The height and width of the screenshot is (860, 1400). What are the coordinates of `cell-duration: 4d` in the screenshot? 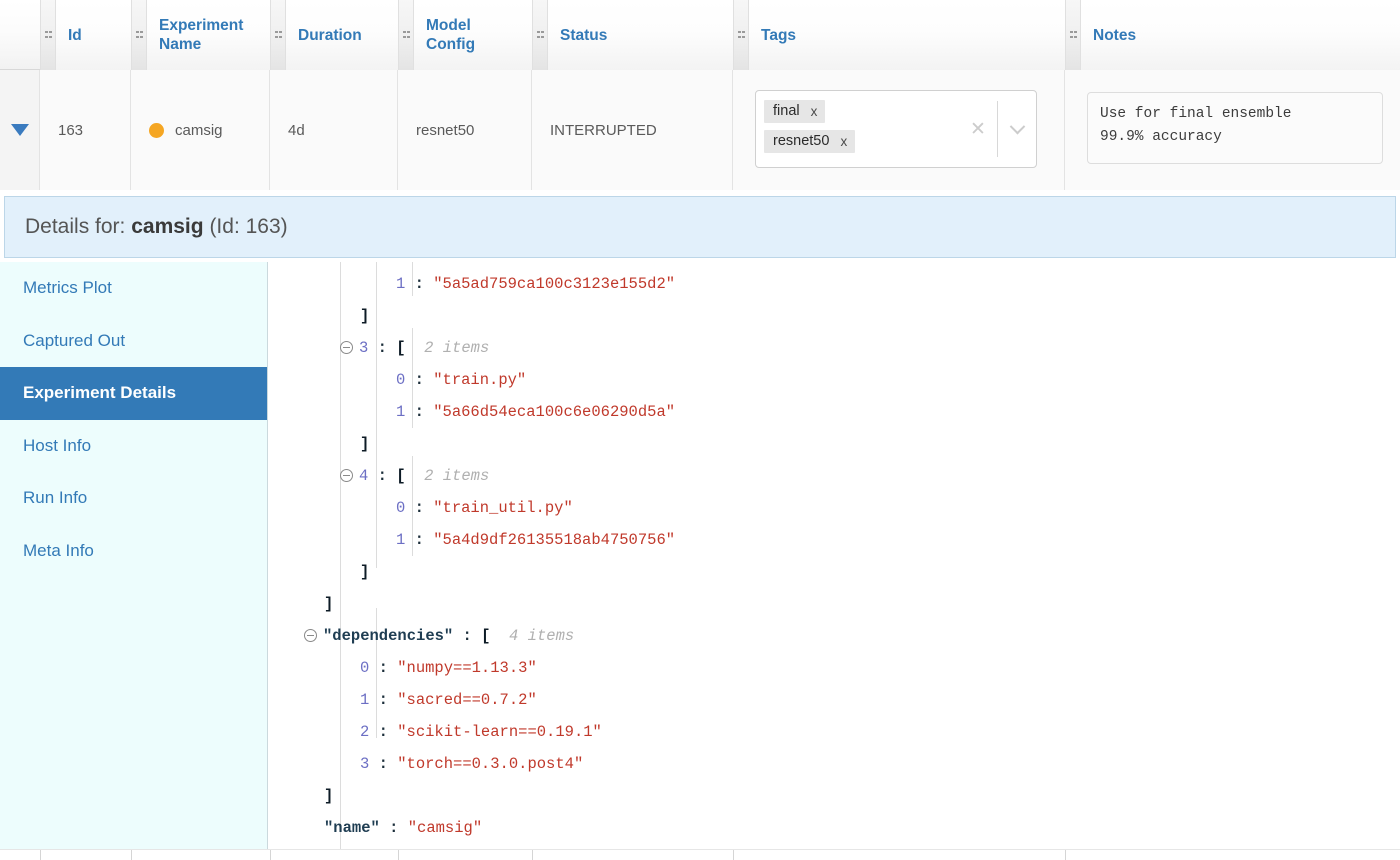 It's located at (334, 130).